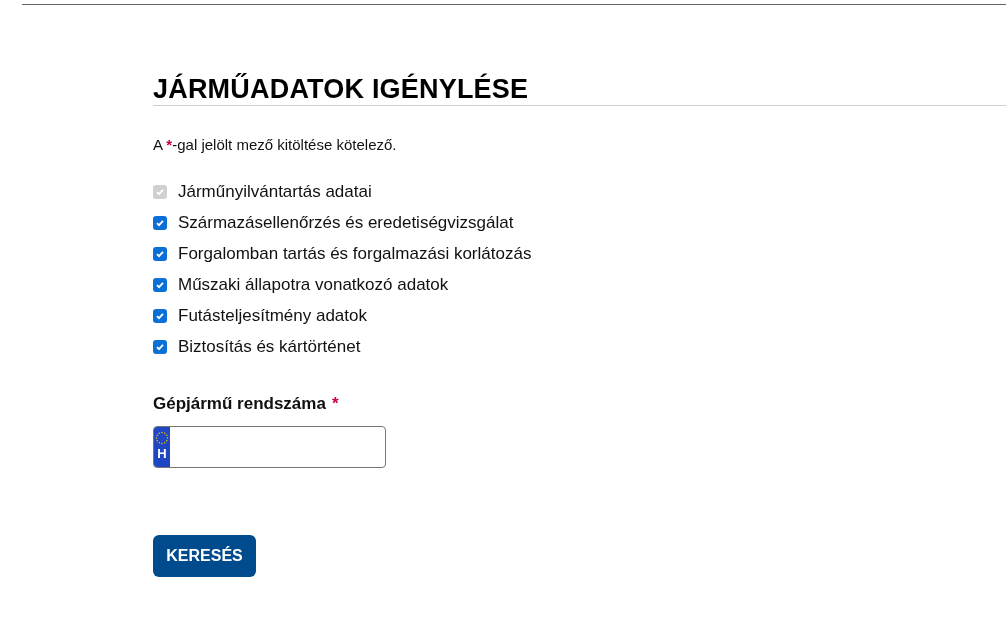 The height and width of the screenshot is (618, 1006). I want to click on required-mark: *, so click(335, 404).